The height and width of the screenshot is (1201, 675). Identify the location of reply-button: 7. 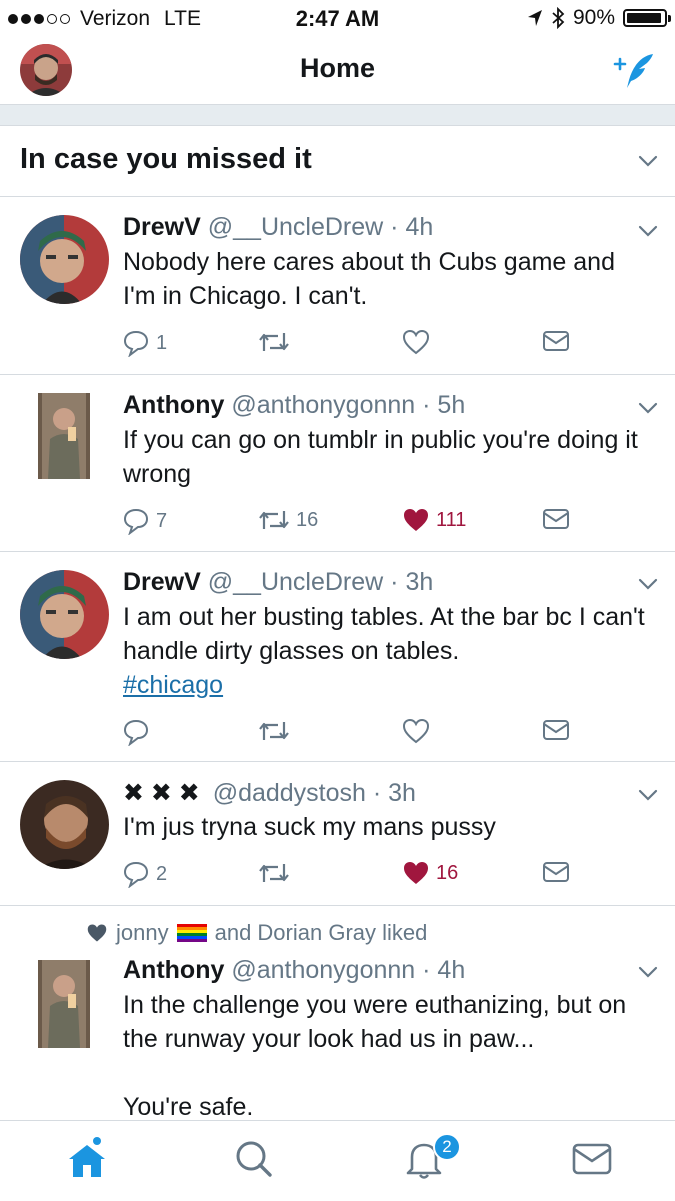
(144, 521).